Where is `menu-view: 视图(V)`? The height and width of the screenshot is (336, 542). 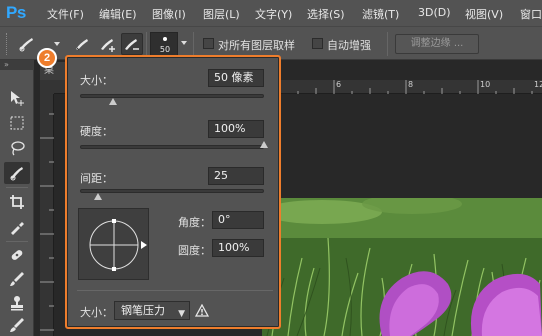
menu-view: 视图(V) is located at coordinates (484, 14).